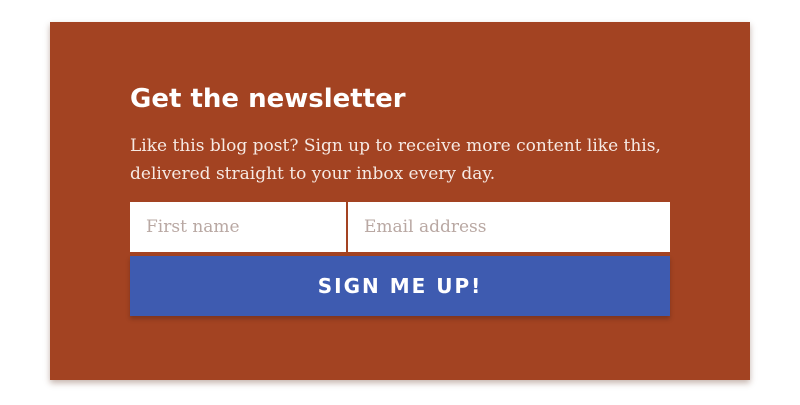 Image resolution: width=800 pixels, height=405 pixels. What do you see at coordinates (238, 227) in the screenshot?
I see `first-name-input` at bounding box center [238, 227].